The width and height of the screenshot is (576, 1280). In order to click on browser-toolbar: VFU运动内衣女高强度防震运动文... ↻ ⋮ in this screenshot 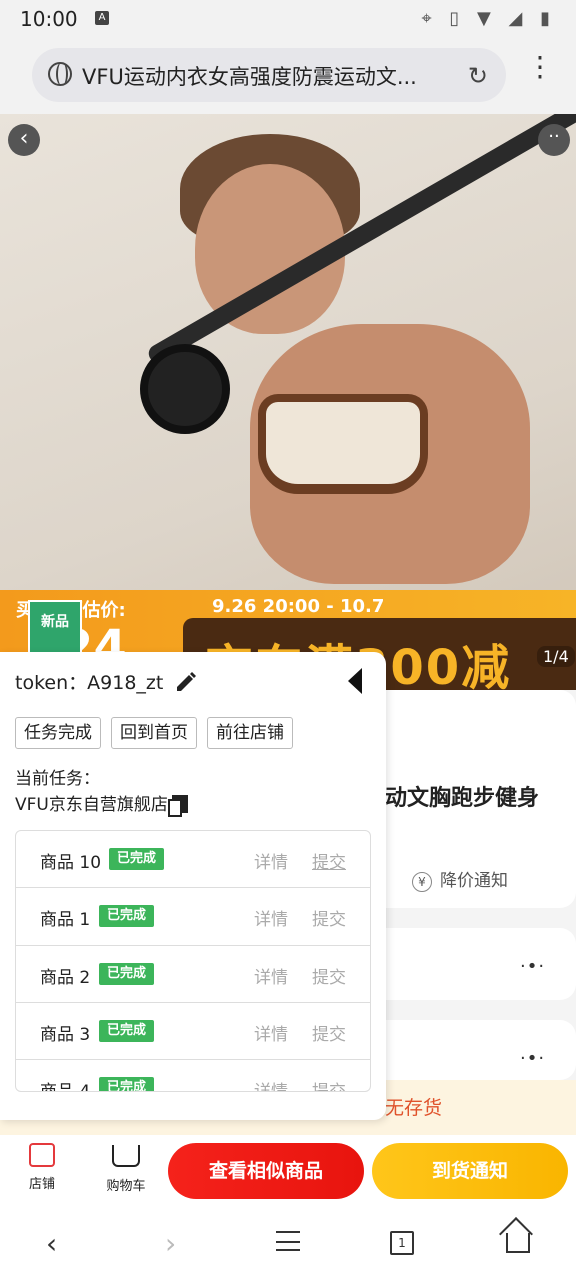, I will do `click(288, 75)`.